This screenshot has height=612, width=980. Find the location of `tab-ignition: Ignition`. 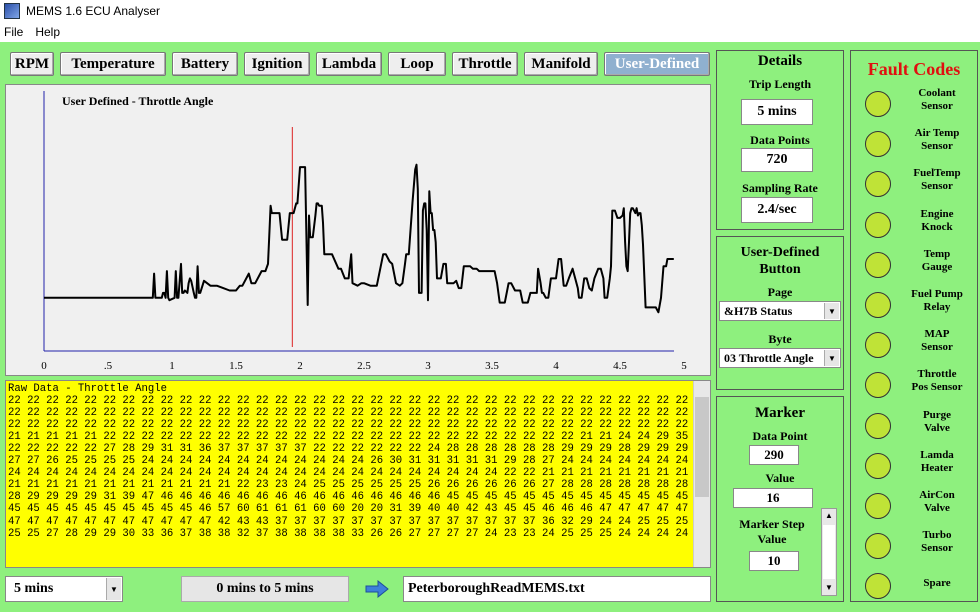

tab-ignition: Ignition is located at coordinates (277, 64).